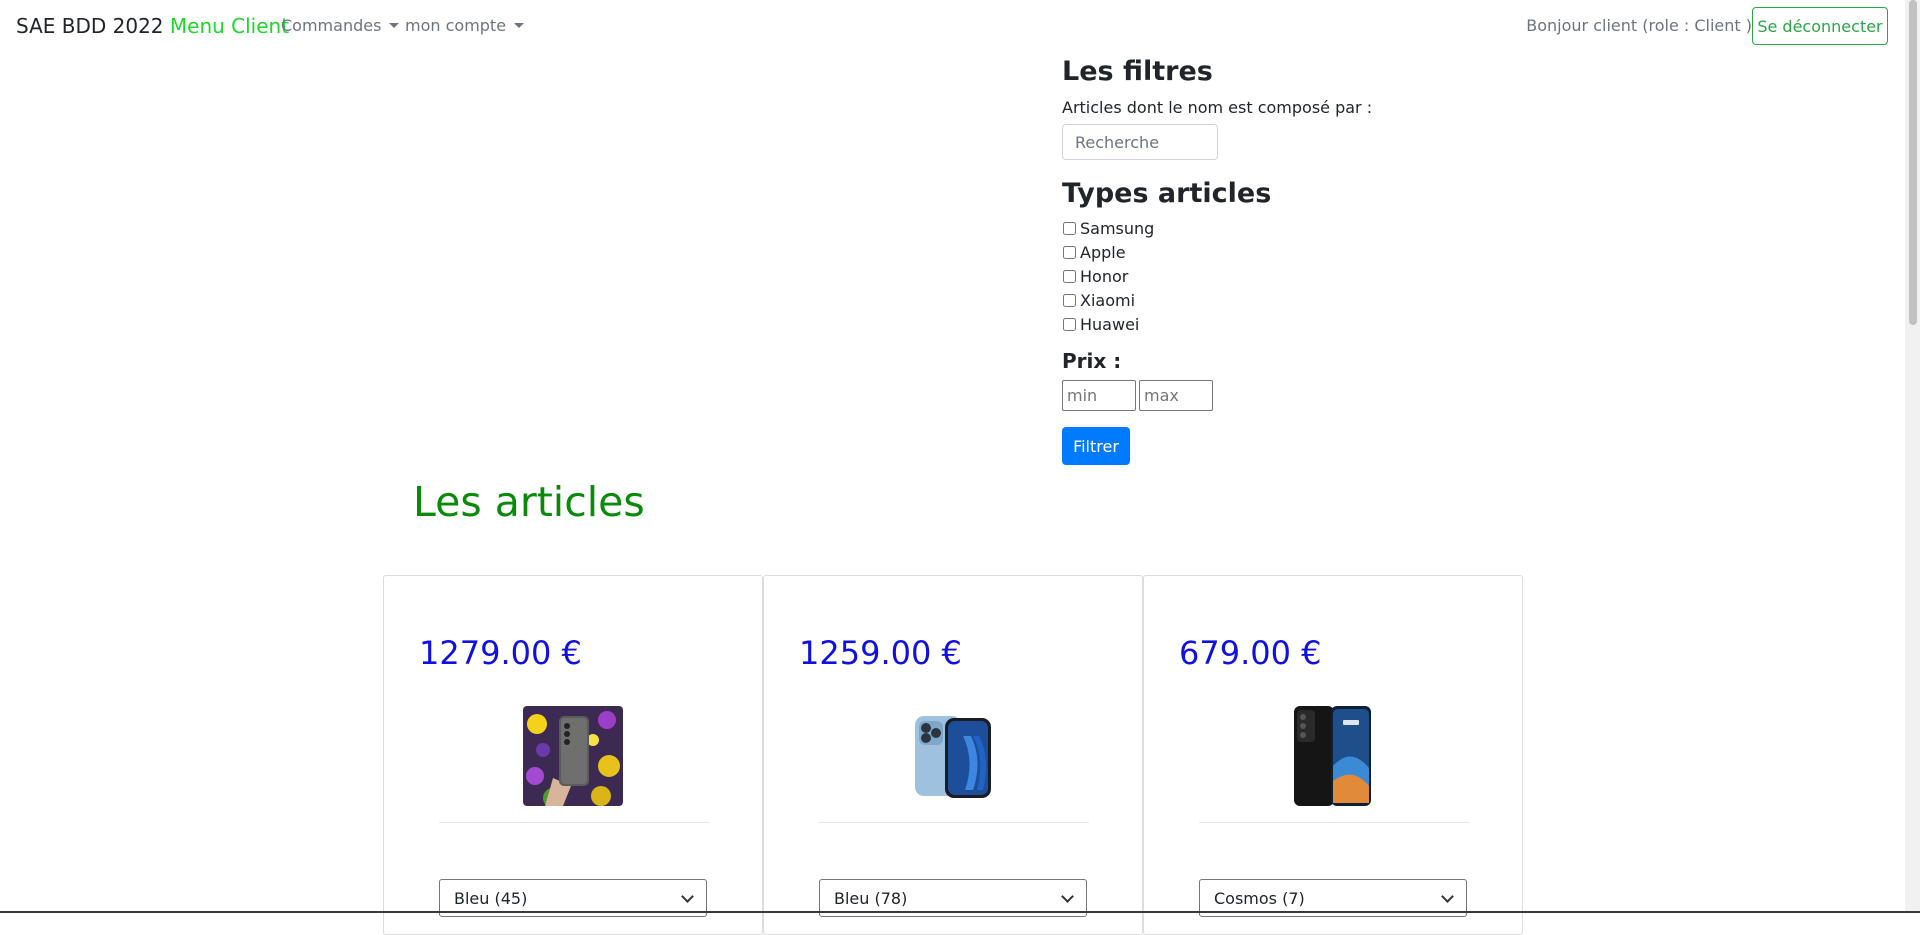 The width and height of the screenshot is (1920, 935). I want to click on types-list: Samsung Apple Honor Xiaomi Huawei, so click(1242, 276).